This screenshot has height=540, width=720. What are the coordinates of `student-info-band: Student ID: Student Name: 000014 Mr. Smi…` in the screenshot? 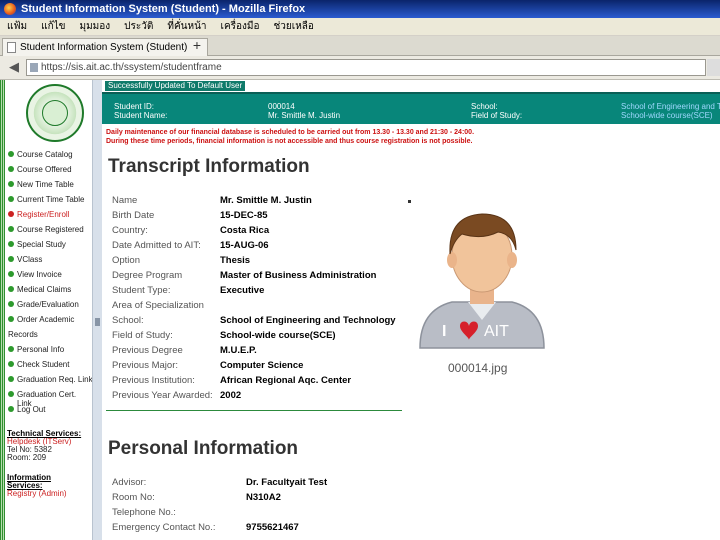 It's located at (411, 108).